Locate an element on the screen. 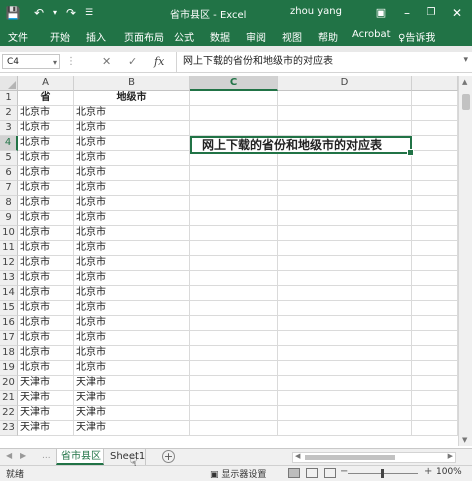 This screenshot has height=481, width=472. cancel-icon: ✕ is located at coordinates (106, 61).